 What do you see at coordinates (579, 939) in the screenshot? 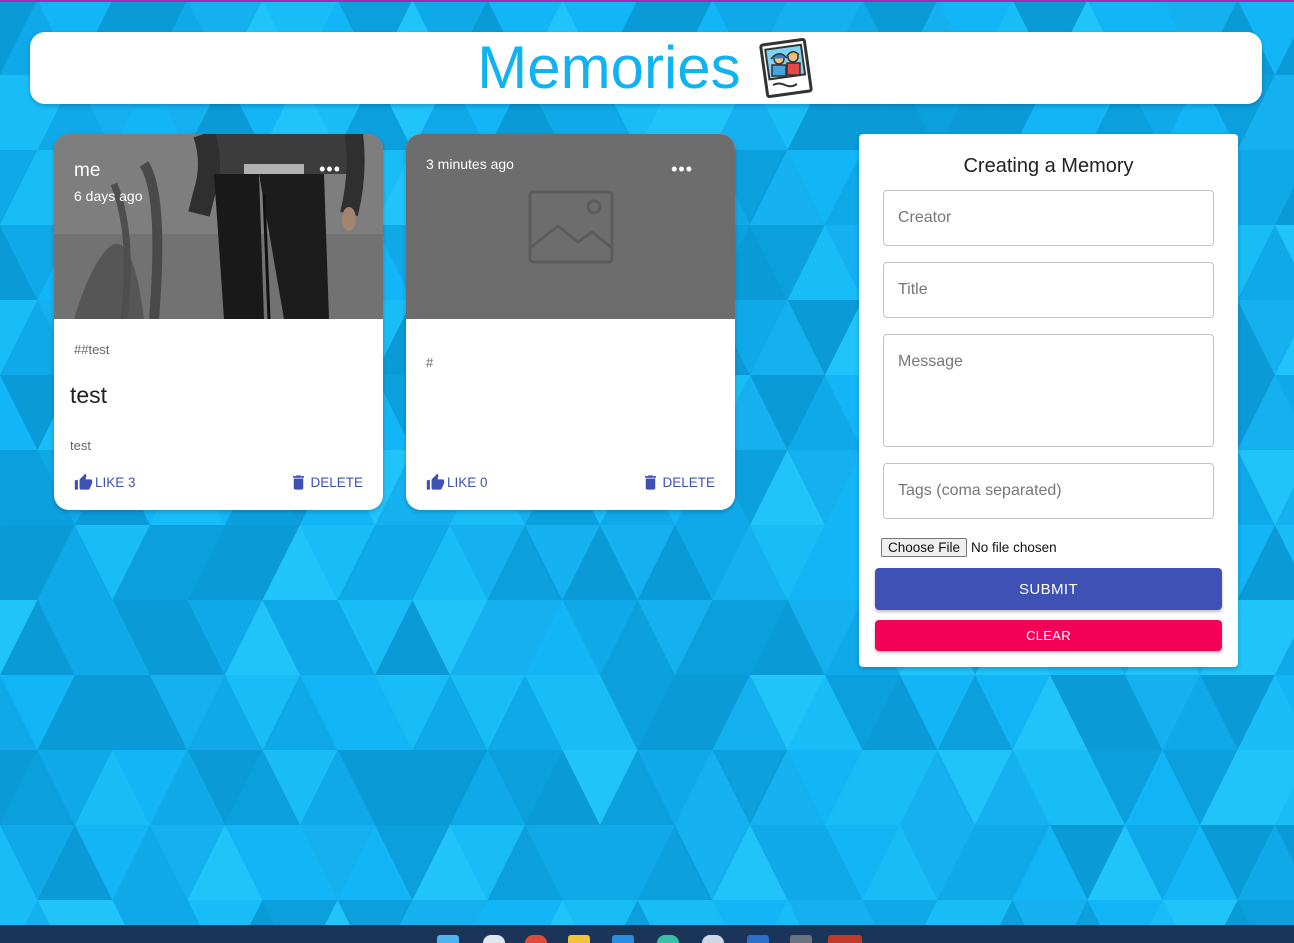
I see `folder-icon` at bounding box center [579, 939].